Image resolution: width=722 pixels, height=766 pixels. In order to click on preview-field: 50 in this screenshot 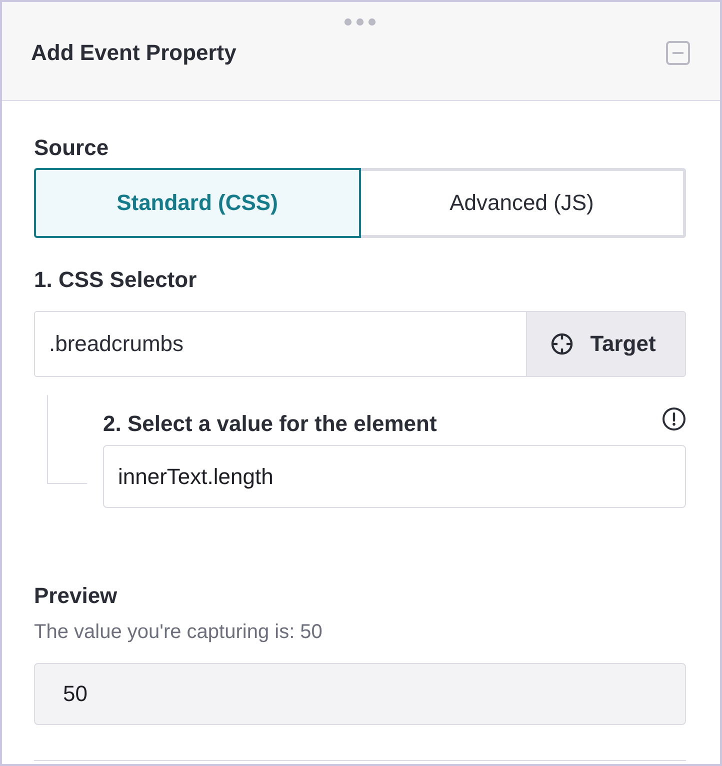, I will do `click(360, 694)`.